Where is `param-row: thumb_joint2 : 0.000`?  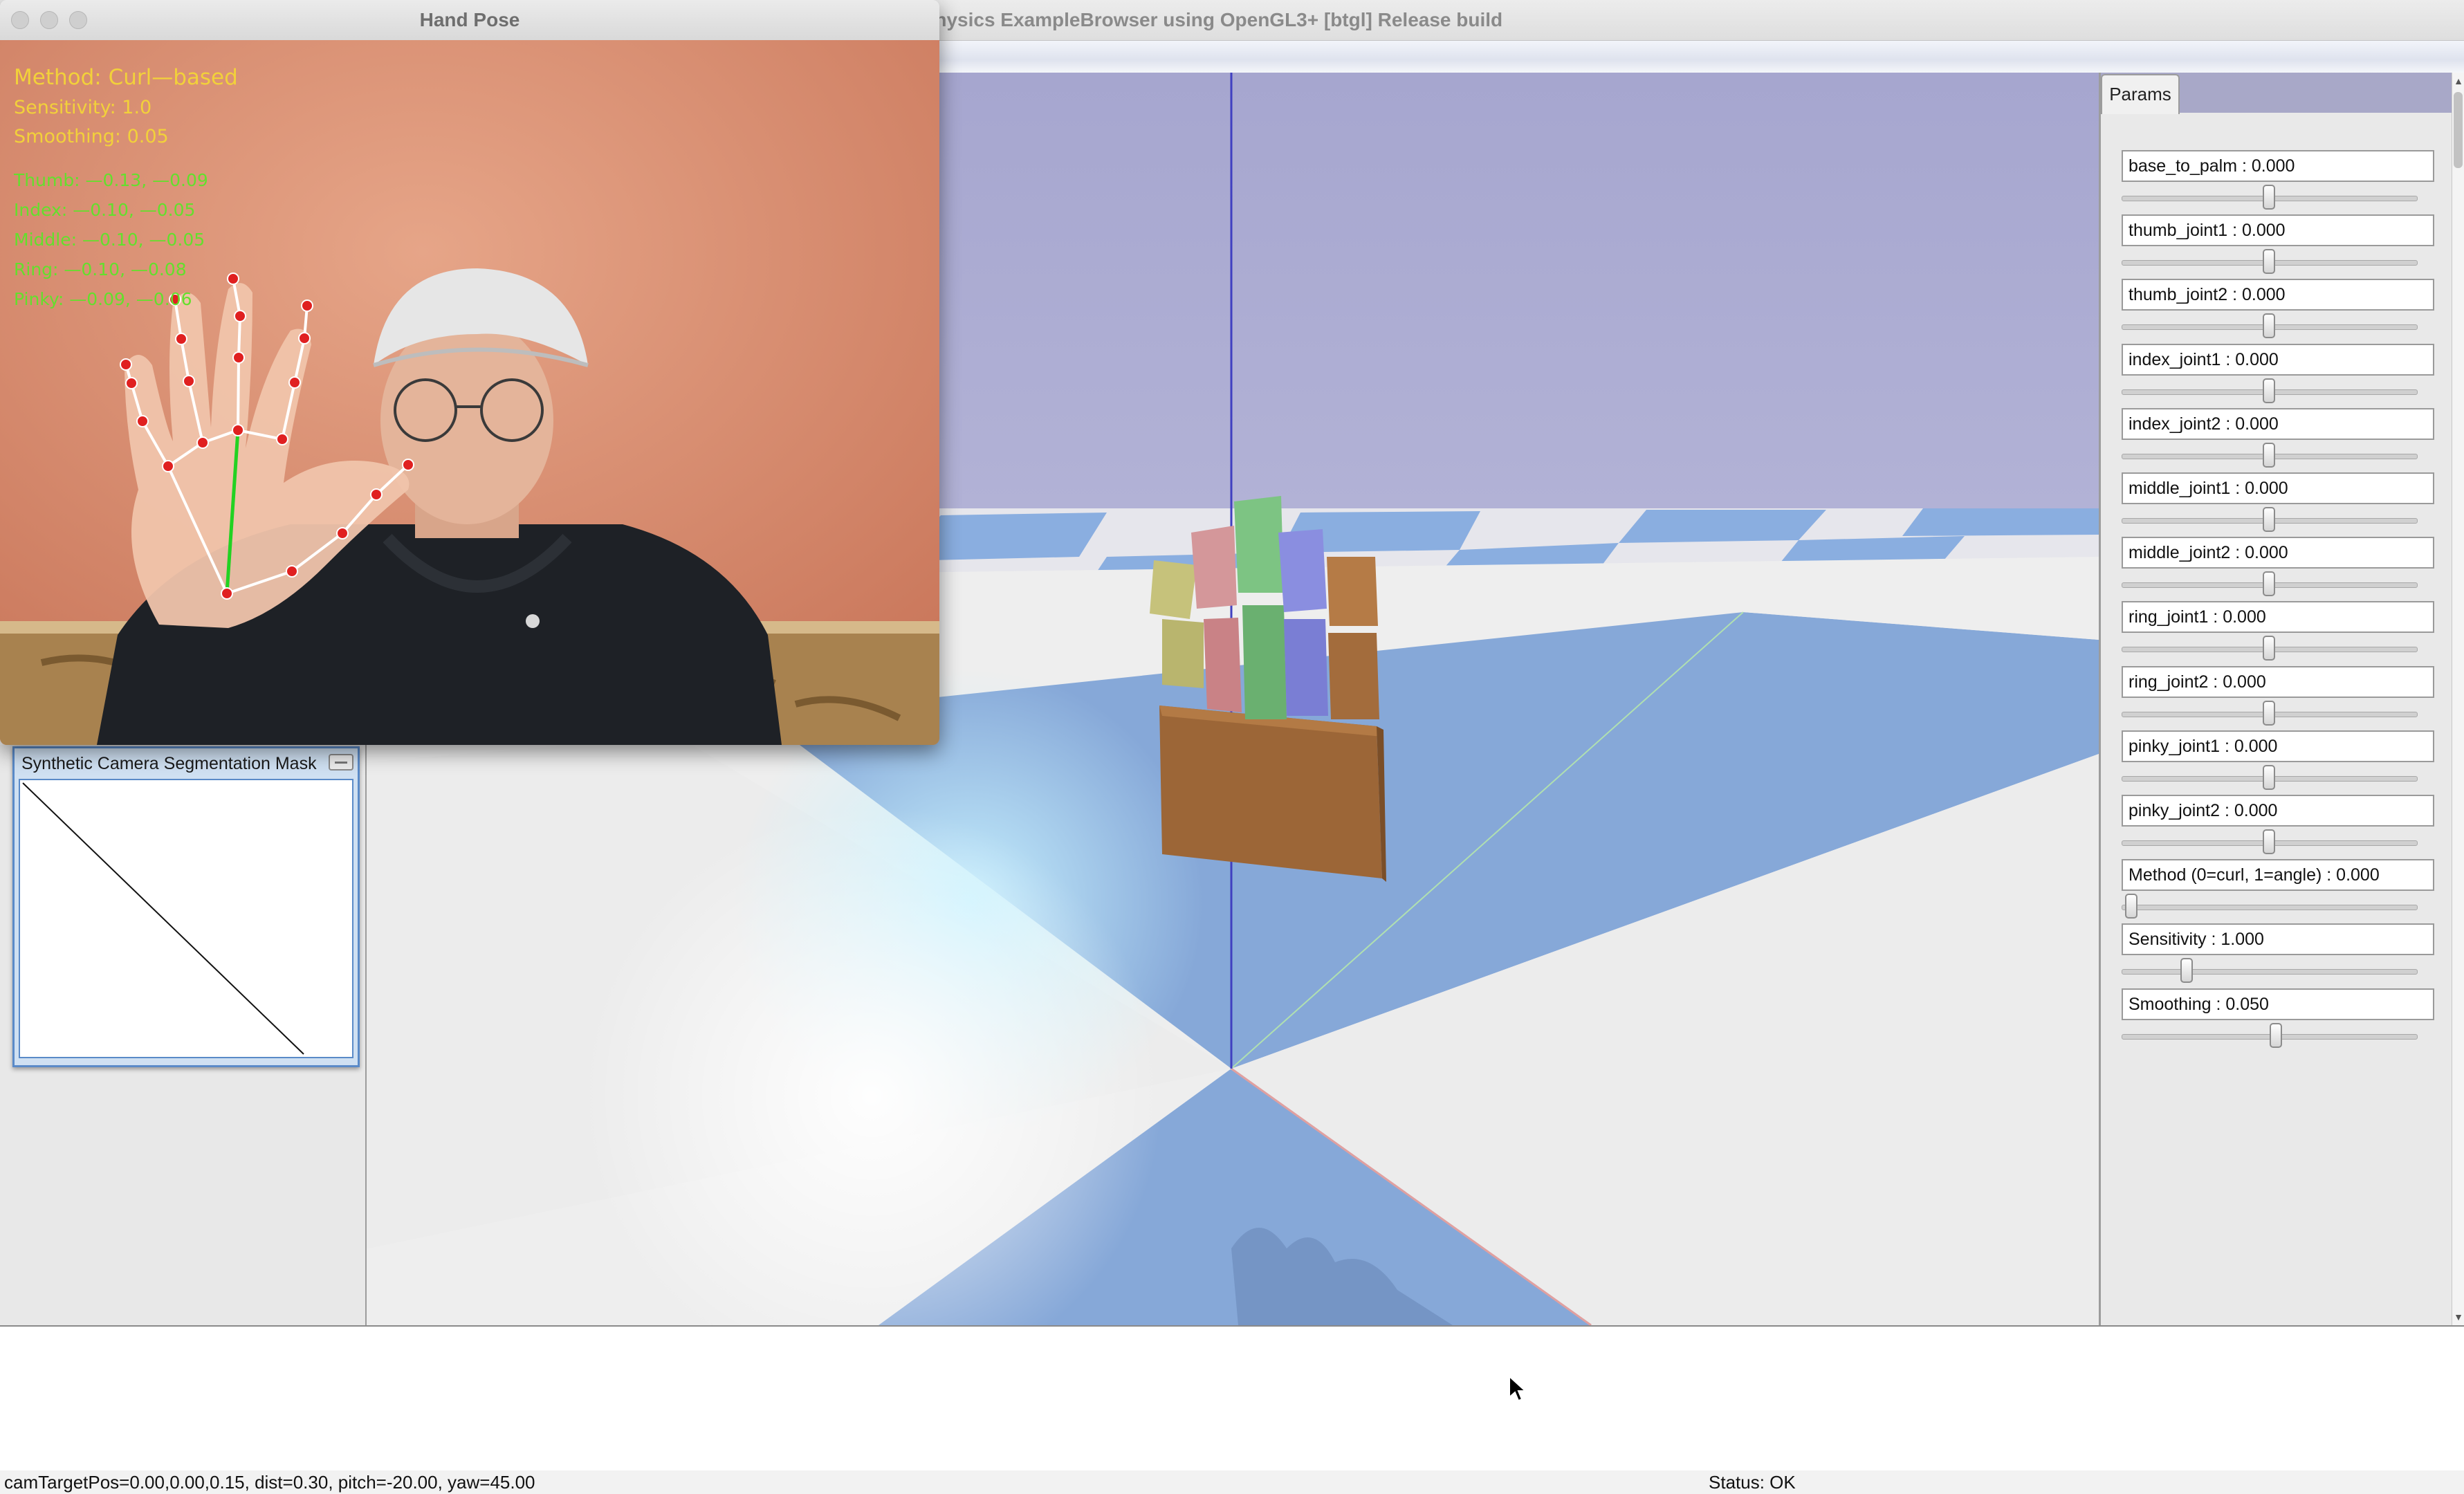
param-row: thumb_joint2 : 0.000 is located at coordinates (2287, 311).